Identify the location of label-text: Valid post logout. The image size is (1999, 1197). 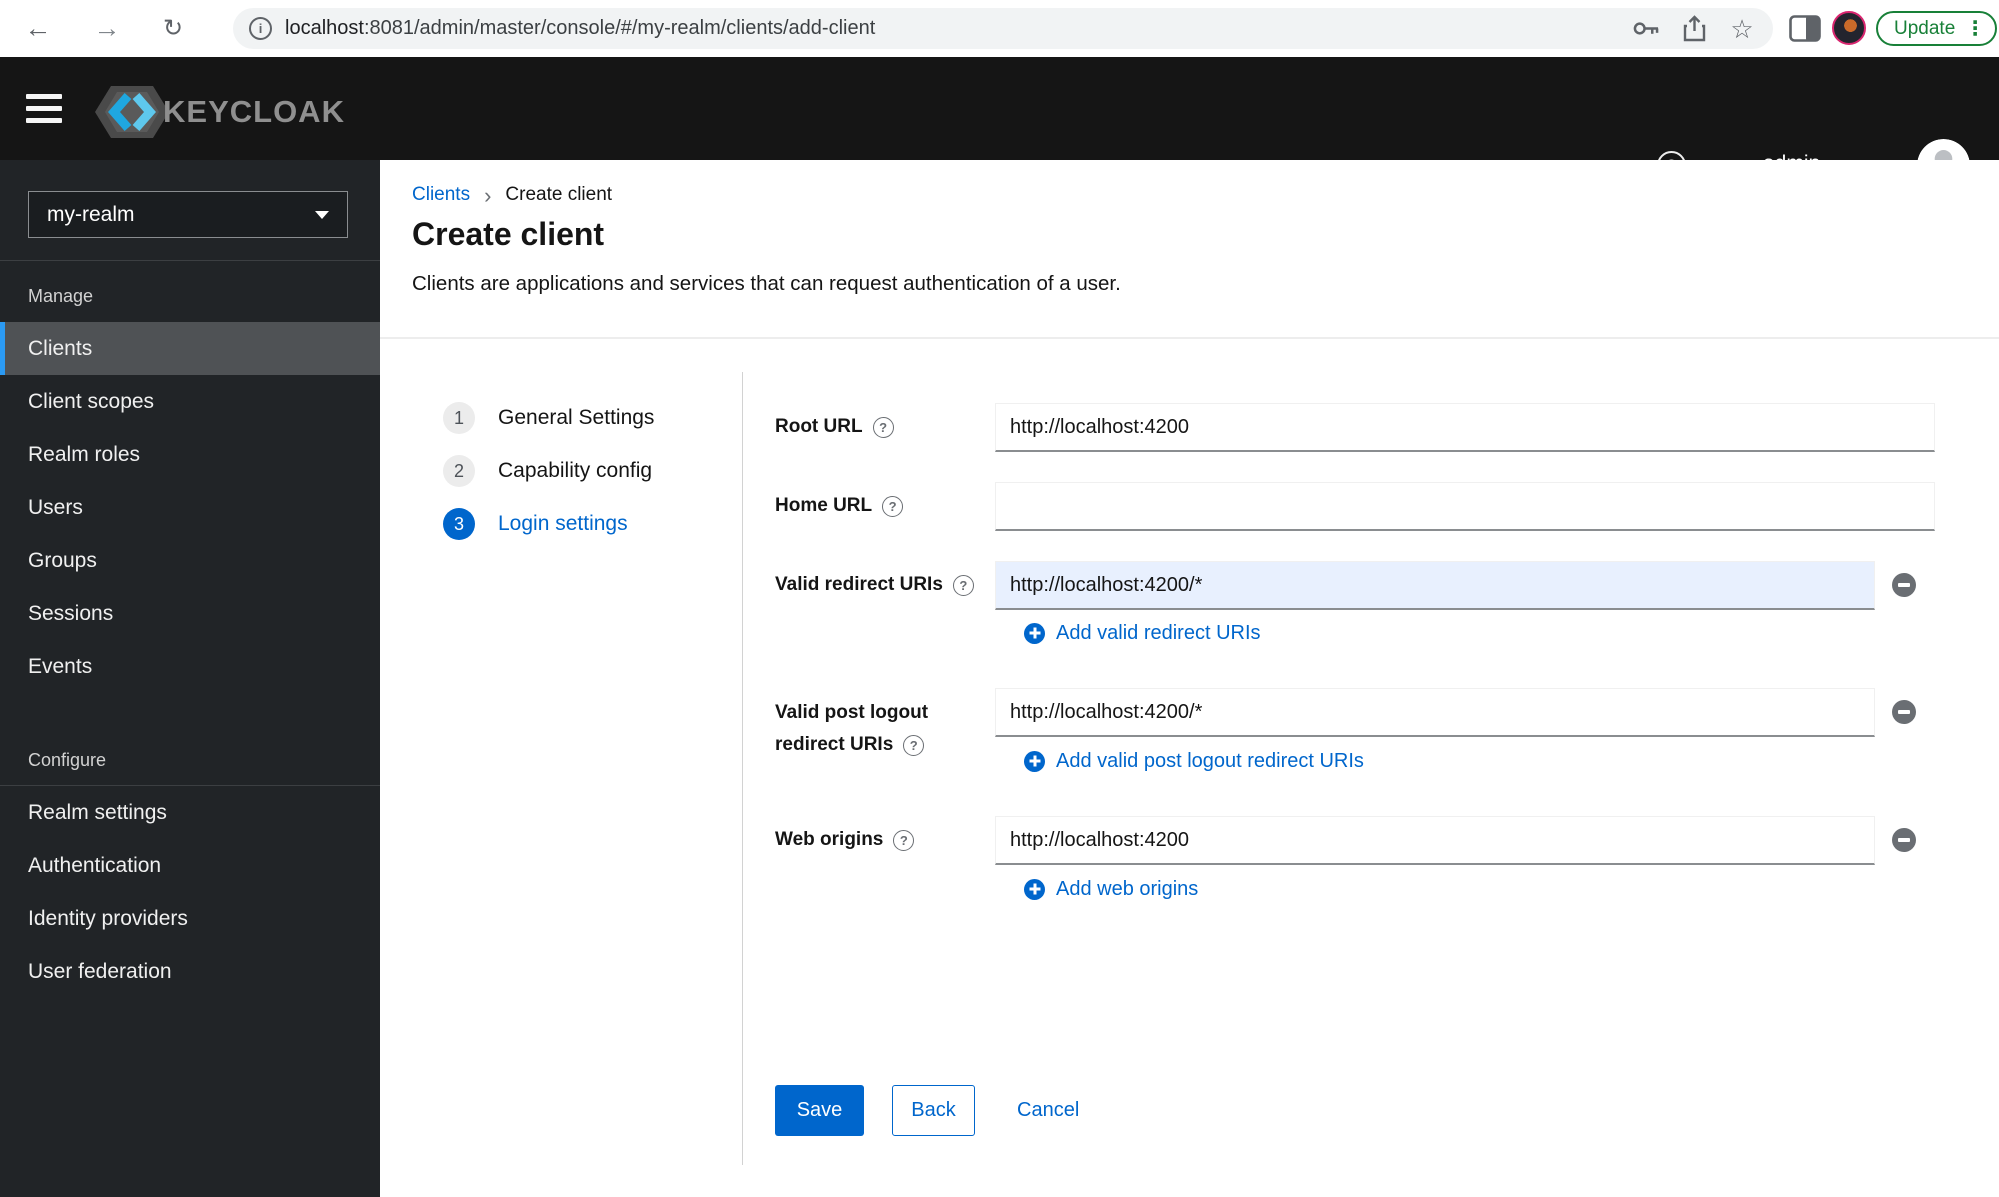
(852, 712).